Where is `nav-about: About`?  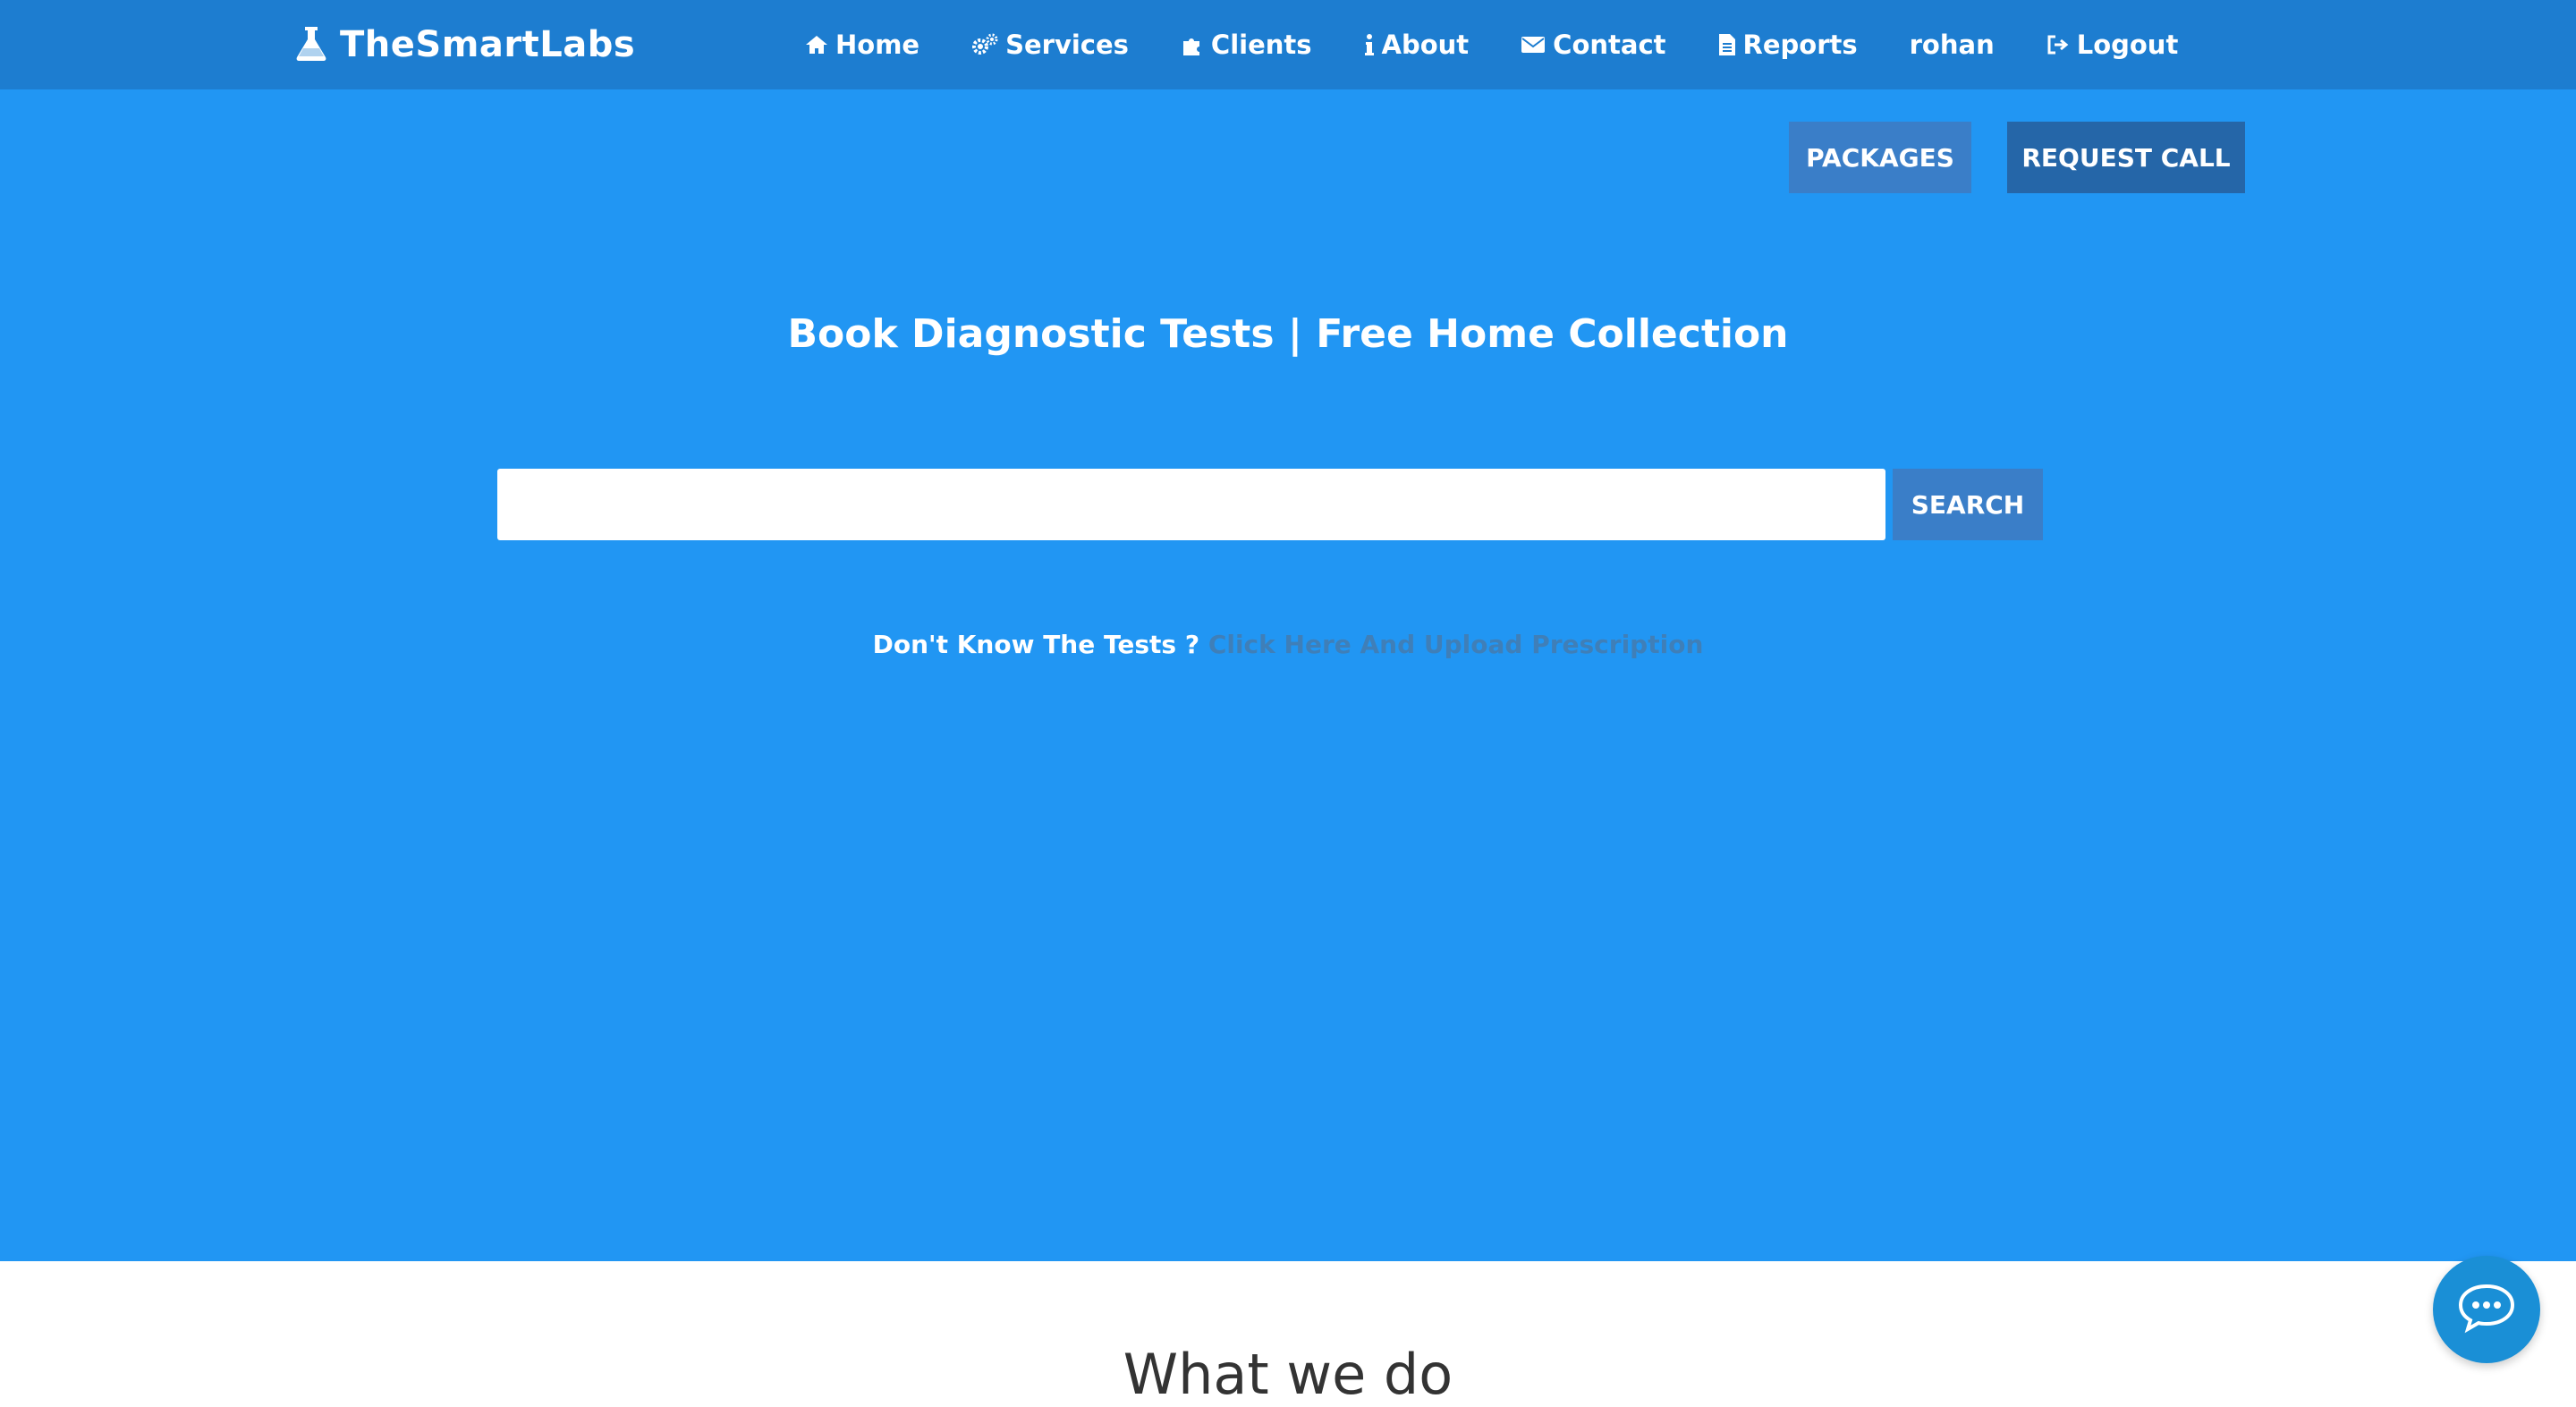 nav-about: About is located at coordinates (1417, 45).